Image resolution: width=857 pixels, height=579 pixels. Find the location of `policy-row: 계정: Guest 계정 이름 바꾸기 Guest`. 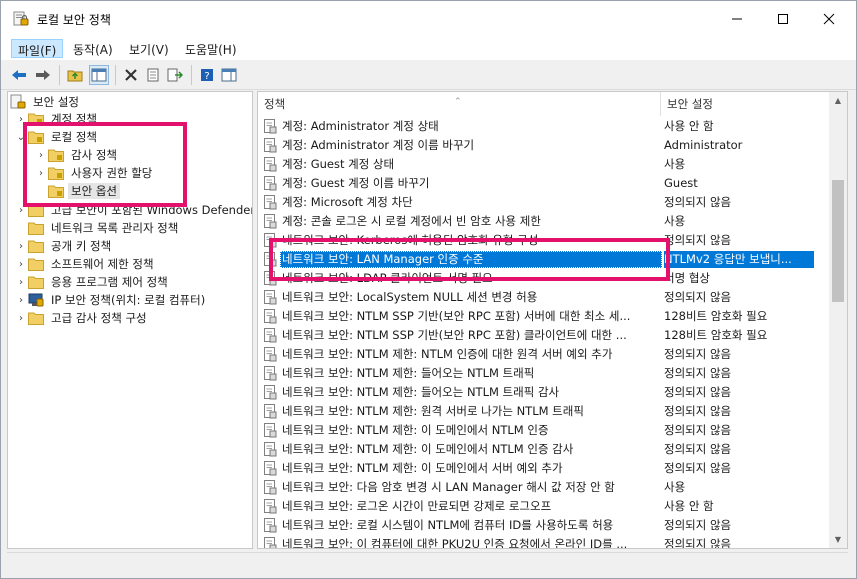

policy-row: 계정: Guest 계정 이름 바꾸기 Guest is located at coordinates (543, 183).